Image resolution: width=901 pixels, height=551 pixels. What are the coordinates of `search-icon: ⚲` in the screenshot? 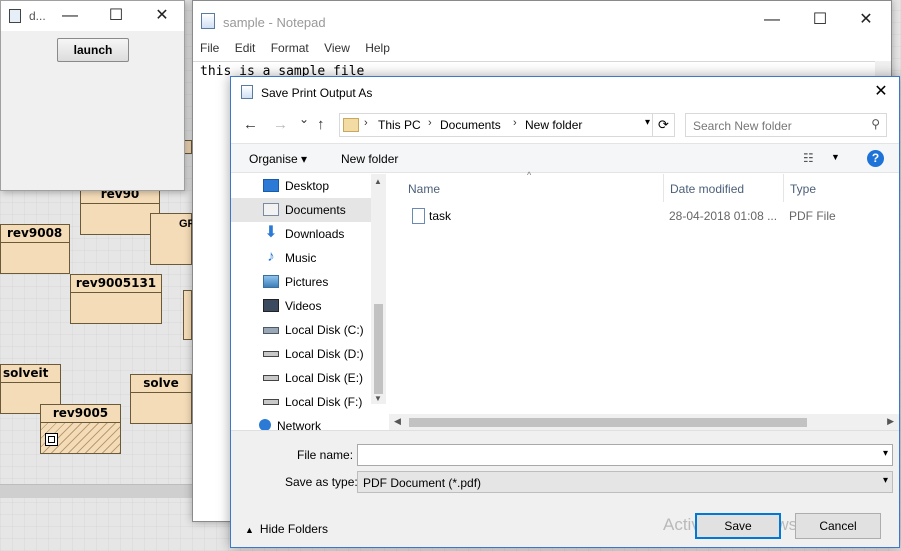 It's located at (875, 124).